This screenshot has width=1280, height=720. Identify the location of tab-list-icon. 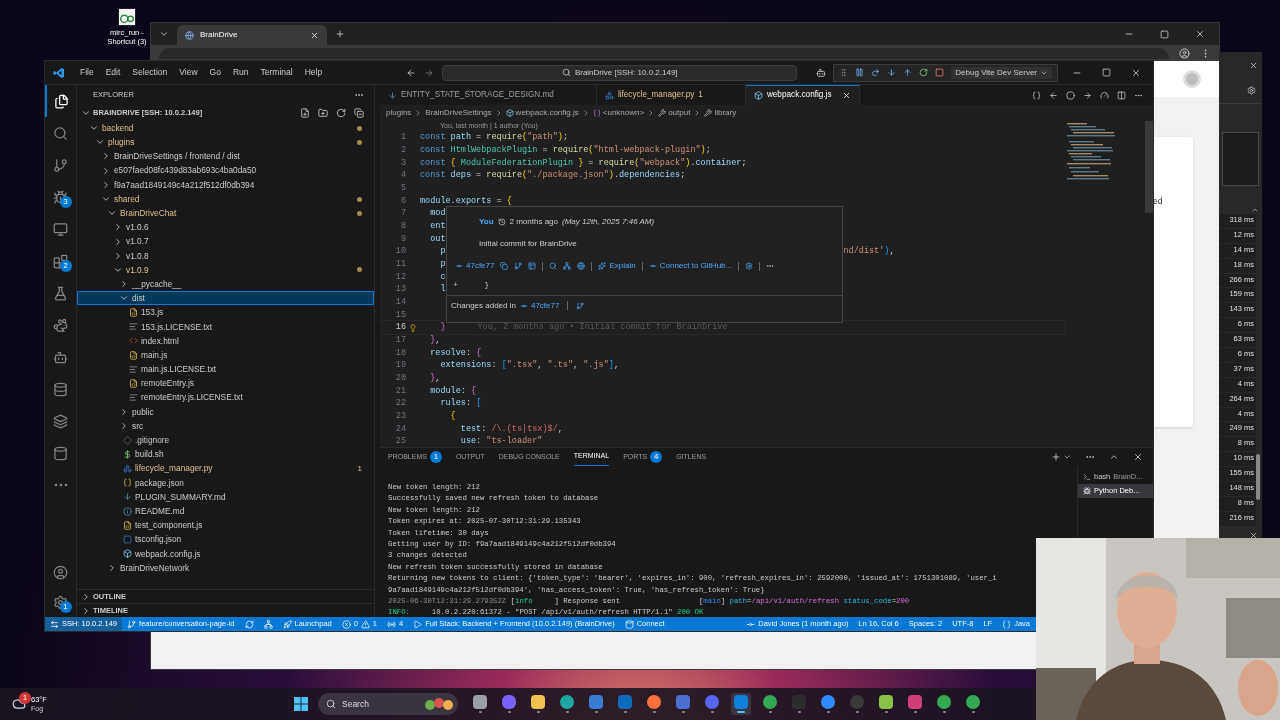
(164, 34).